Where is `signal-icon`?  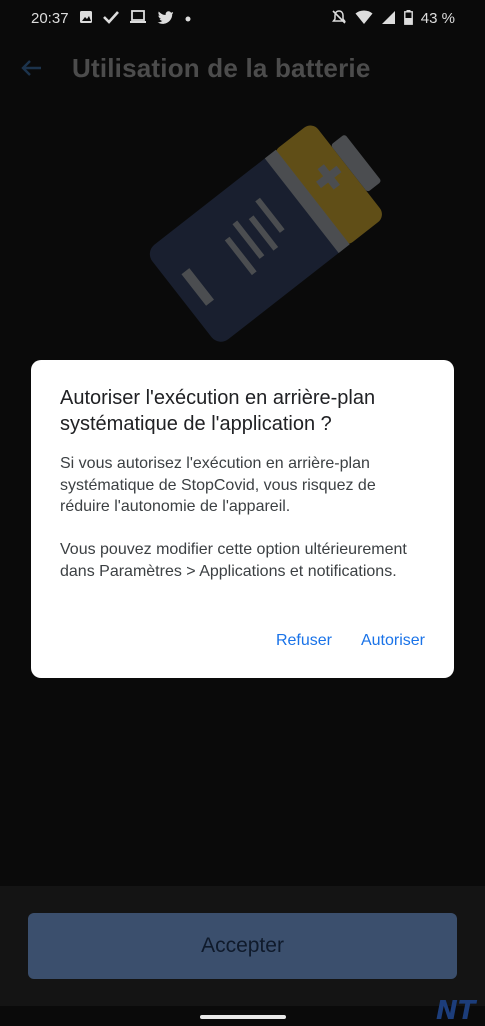 signal-icon is located at coordinates (388, 18).